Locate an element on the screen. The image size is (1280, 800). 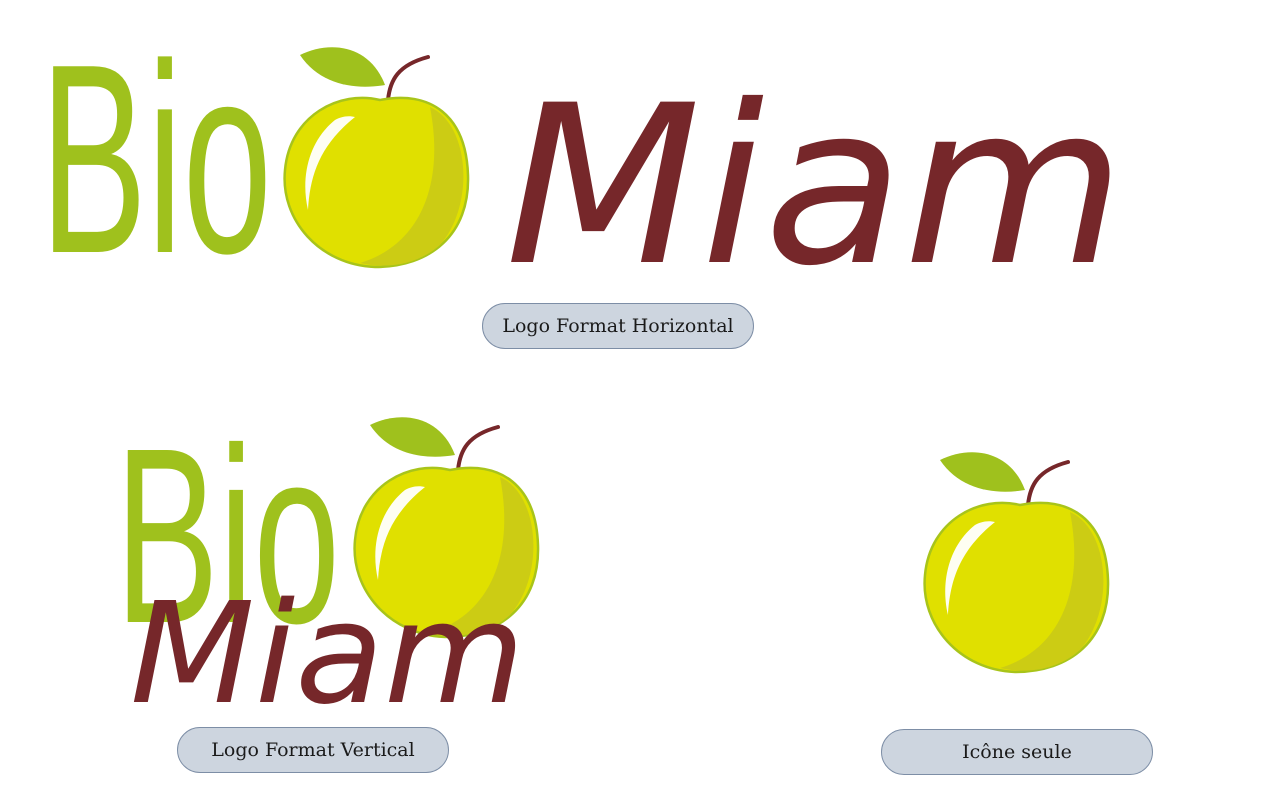
caption-horizontal: Logo Format Horizontal is located at coordinates (618, 326).